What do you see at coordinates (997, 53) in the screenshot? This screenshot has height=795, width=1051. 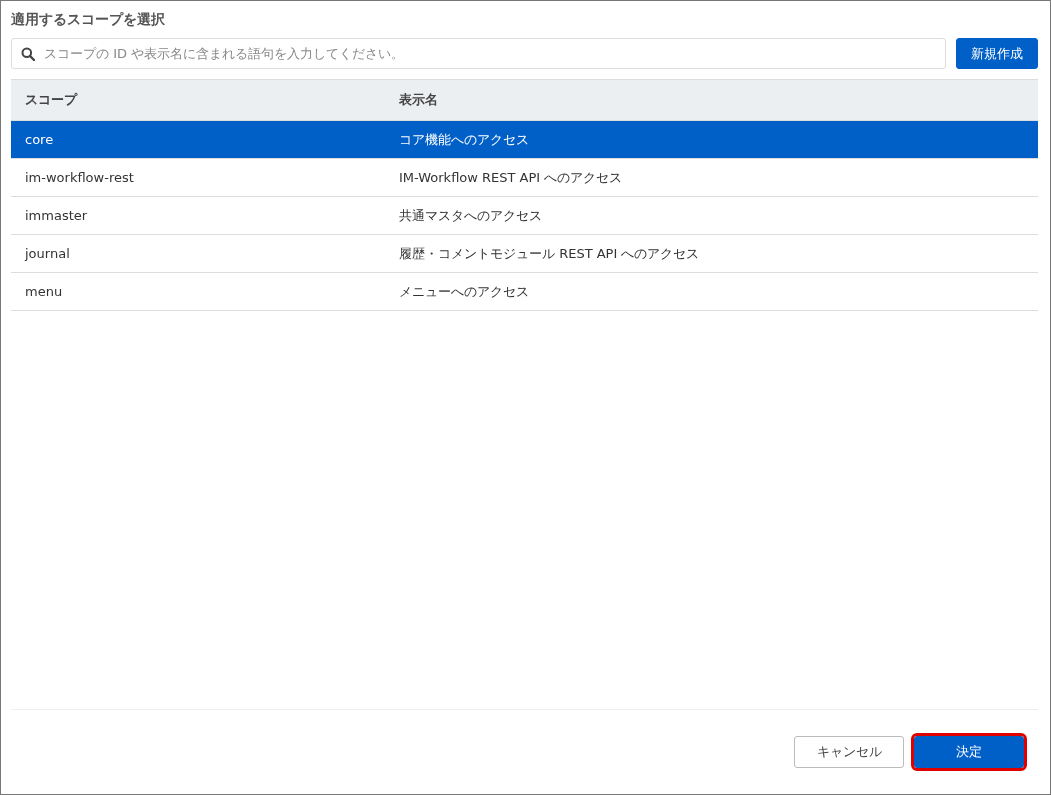 I see `create-button: 新規作成` at bounding box center [997, 53].